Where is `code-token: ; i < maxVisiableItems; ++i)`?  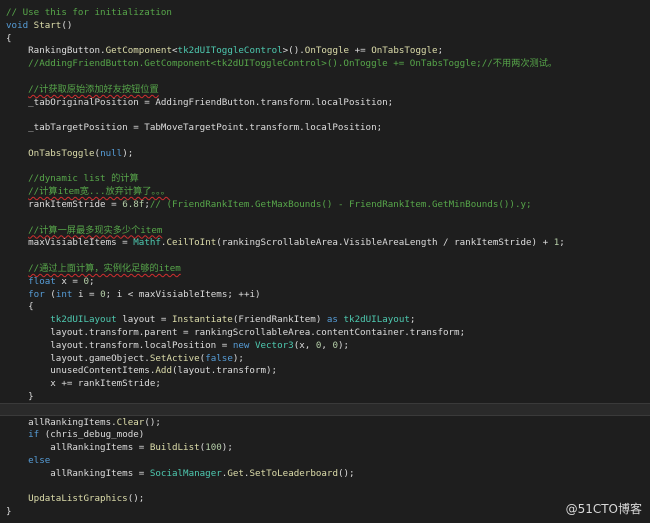 code-token: ; i < maxVisiableItems; ++i) is located at coordinates (183, 294).